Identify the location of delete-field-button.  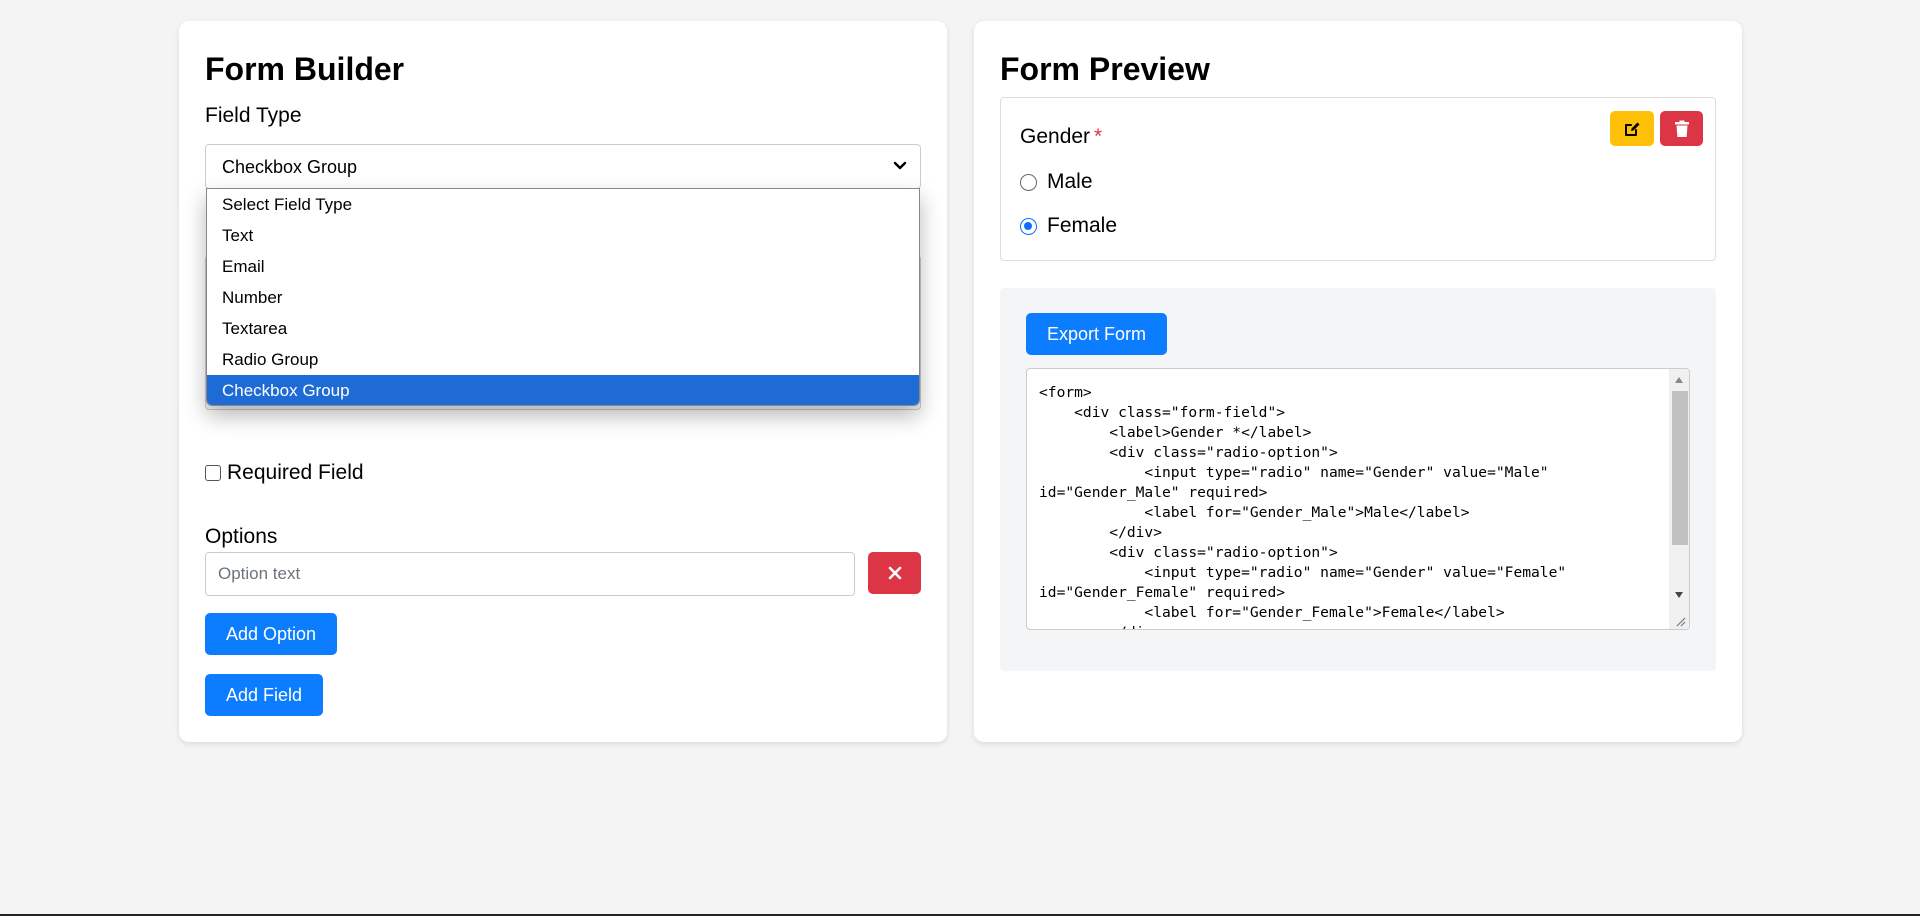
(1681, 128).